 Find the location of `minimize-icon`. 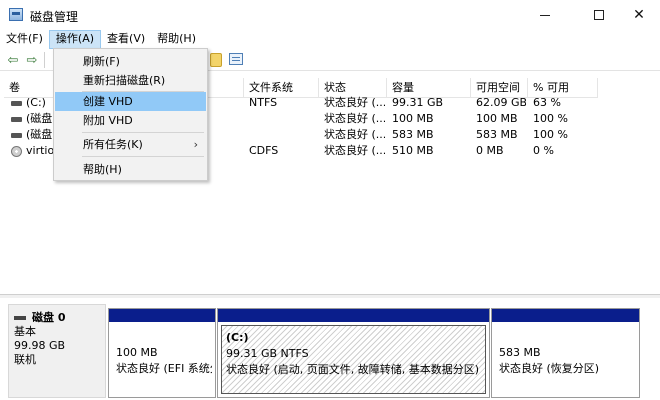

minimize-icon is located at coordinates (545, 15).